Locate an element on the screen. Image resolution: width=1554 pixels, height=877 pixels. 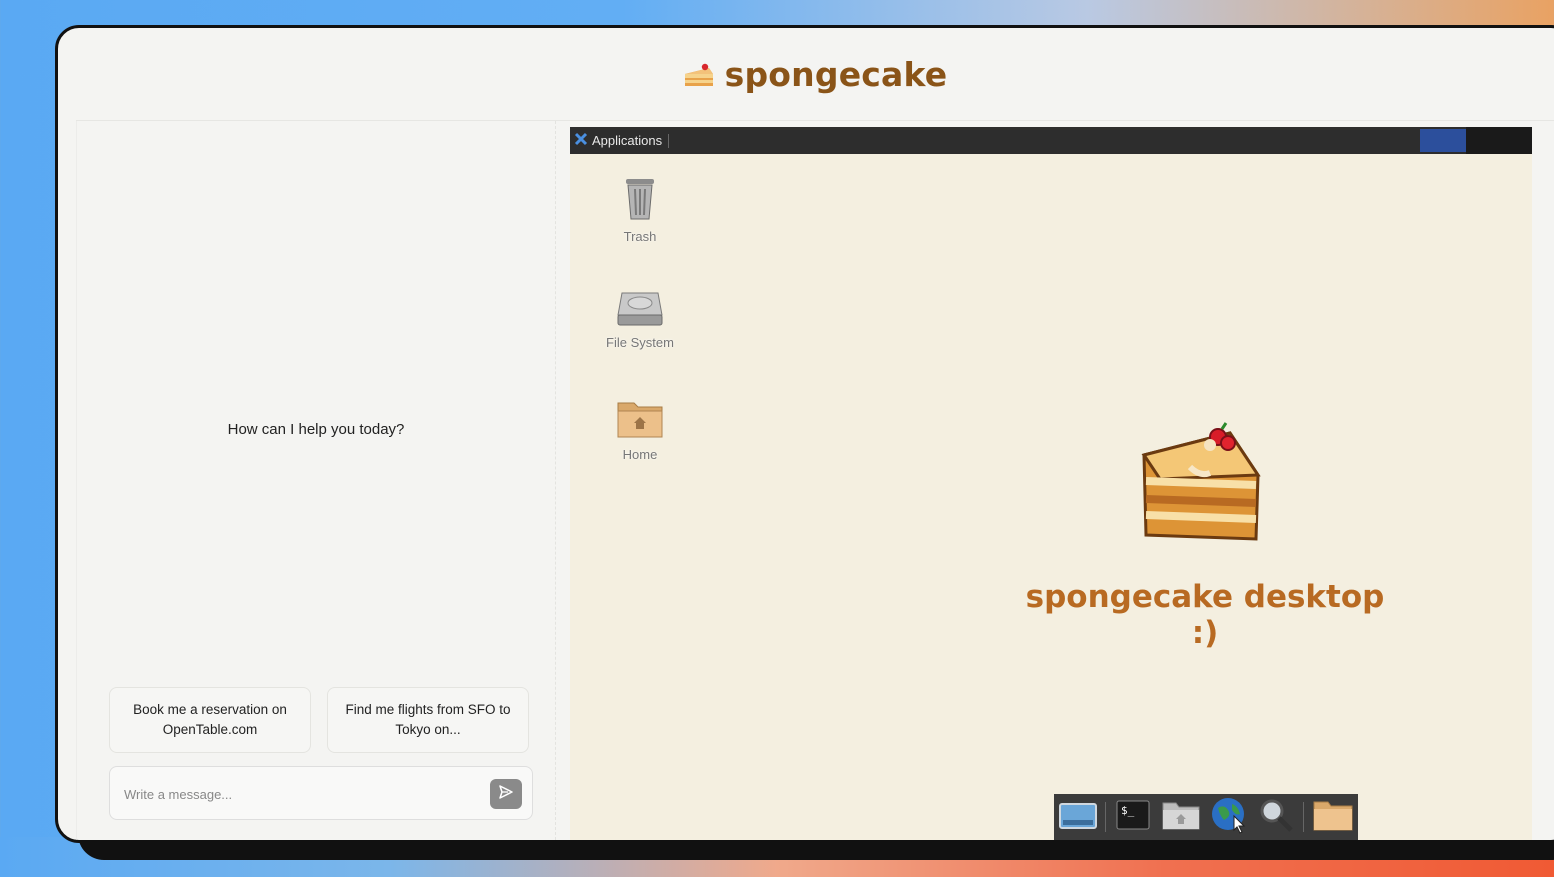
top-panel: Applications is located at coordinates (1051, 140).